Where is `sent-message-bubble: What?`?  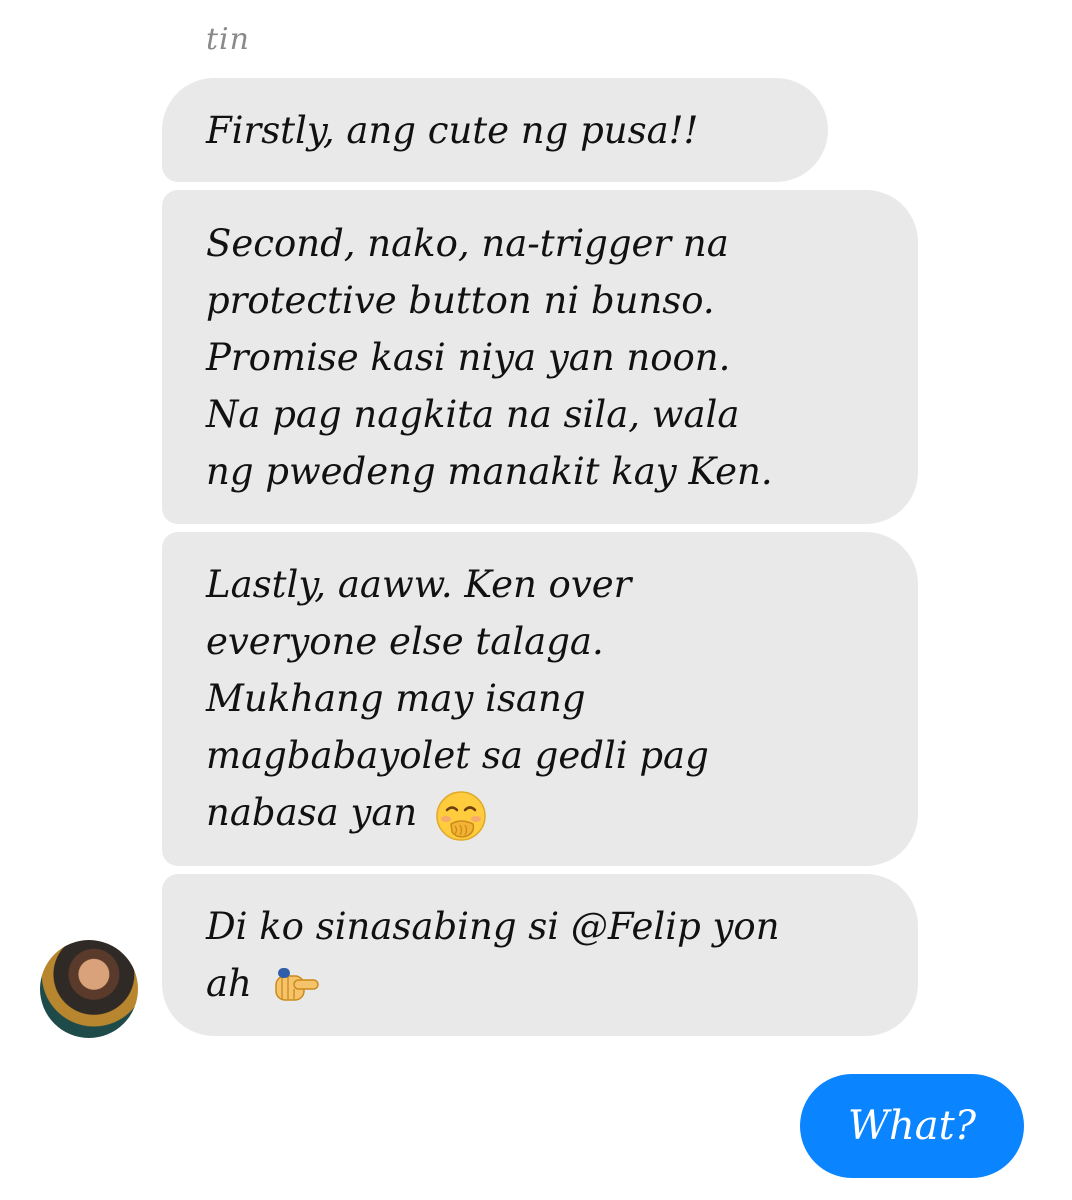
sent-message-bubble: What? is located at coordinates (912, 1126).